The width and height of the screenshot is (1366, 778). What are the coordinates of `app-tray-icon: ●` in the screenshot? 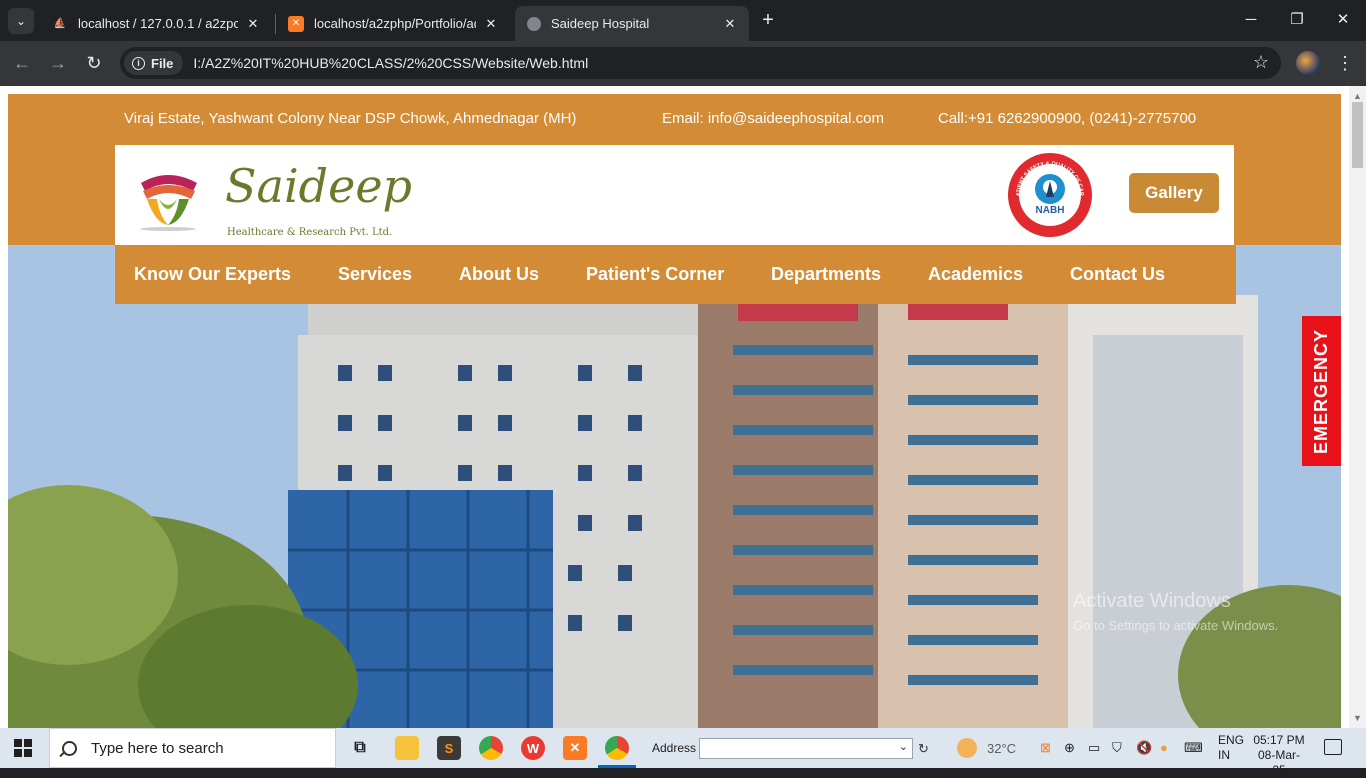 It's located at (1164, 747).